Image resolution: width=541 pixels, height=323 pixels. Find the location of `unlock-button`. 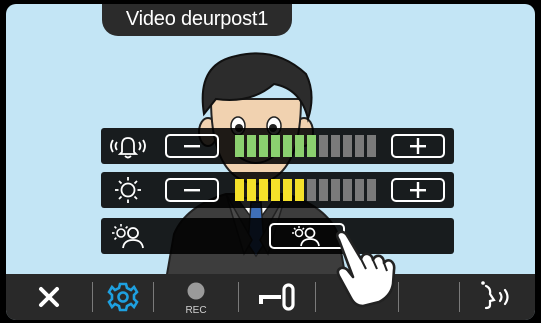

unlock-button is located at coordinates (277, 297).